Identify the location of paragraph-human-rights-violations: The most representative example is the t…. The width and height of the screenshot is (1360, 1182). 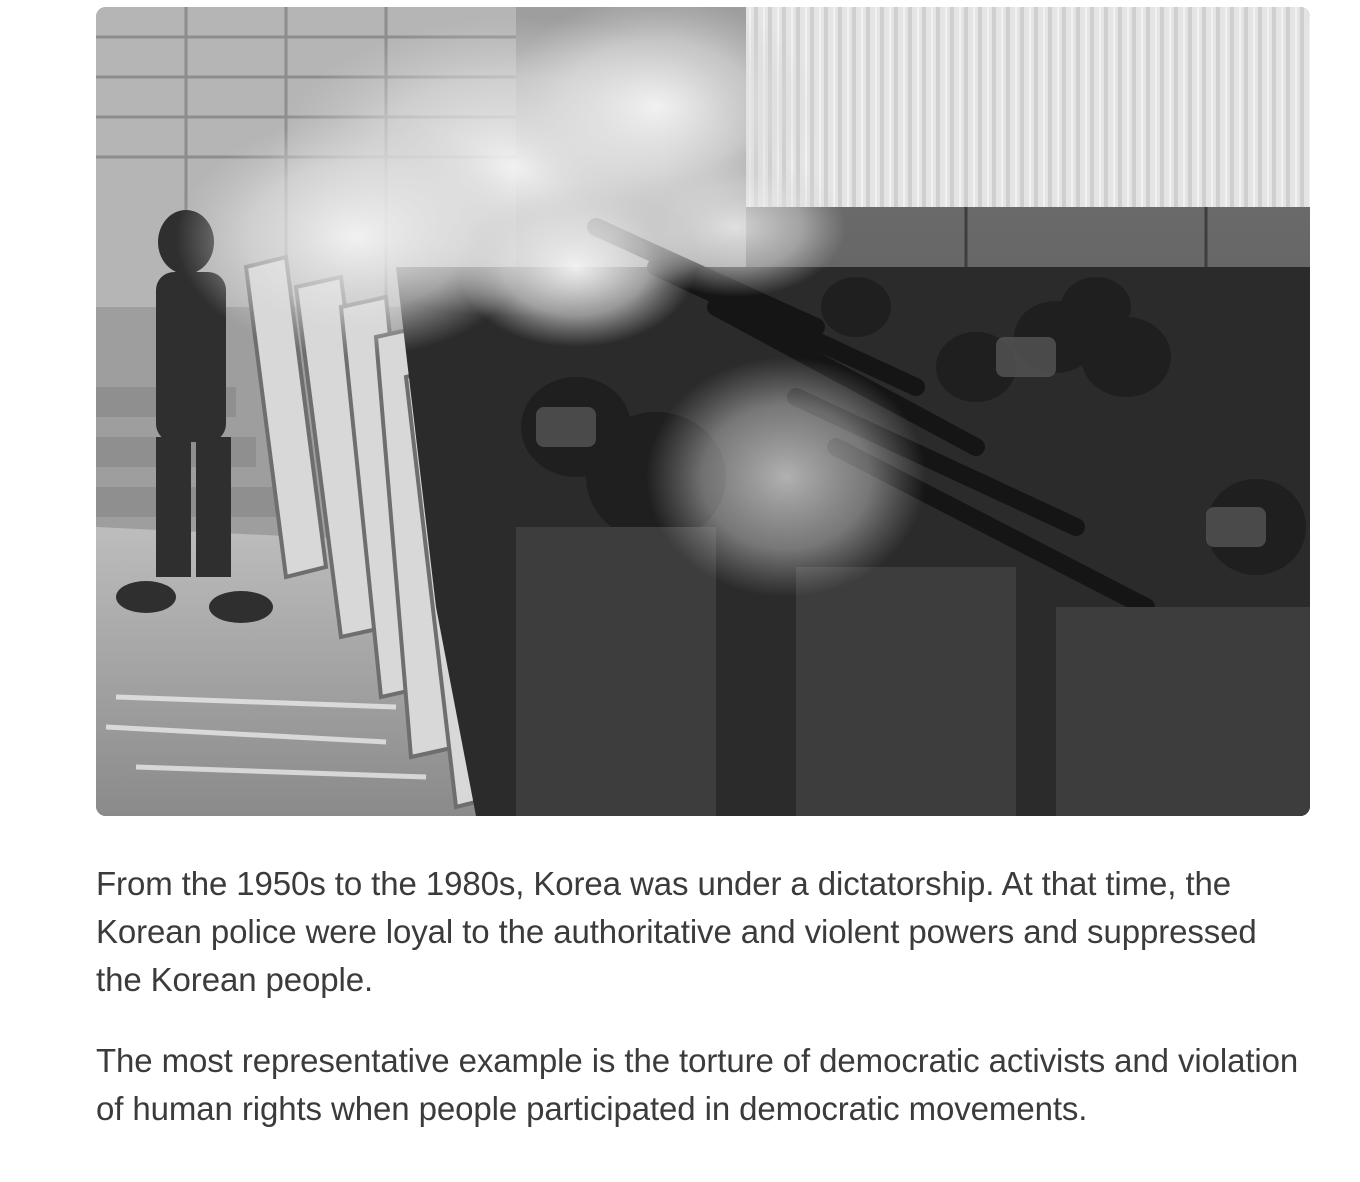
(697, 1084).